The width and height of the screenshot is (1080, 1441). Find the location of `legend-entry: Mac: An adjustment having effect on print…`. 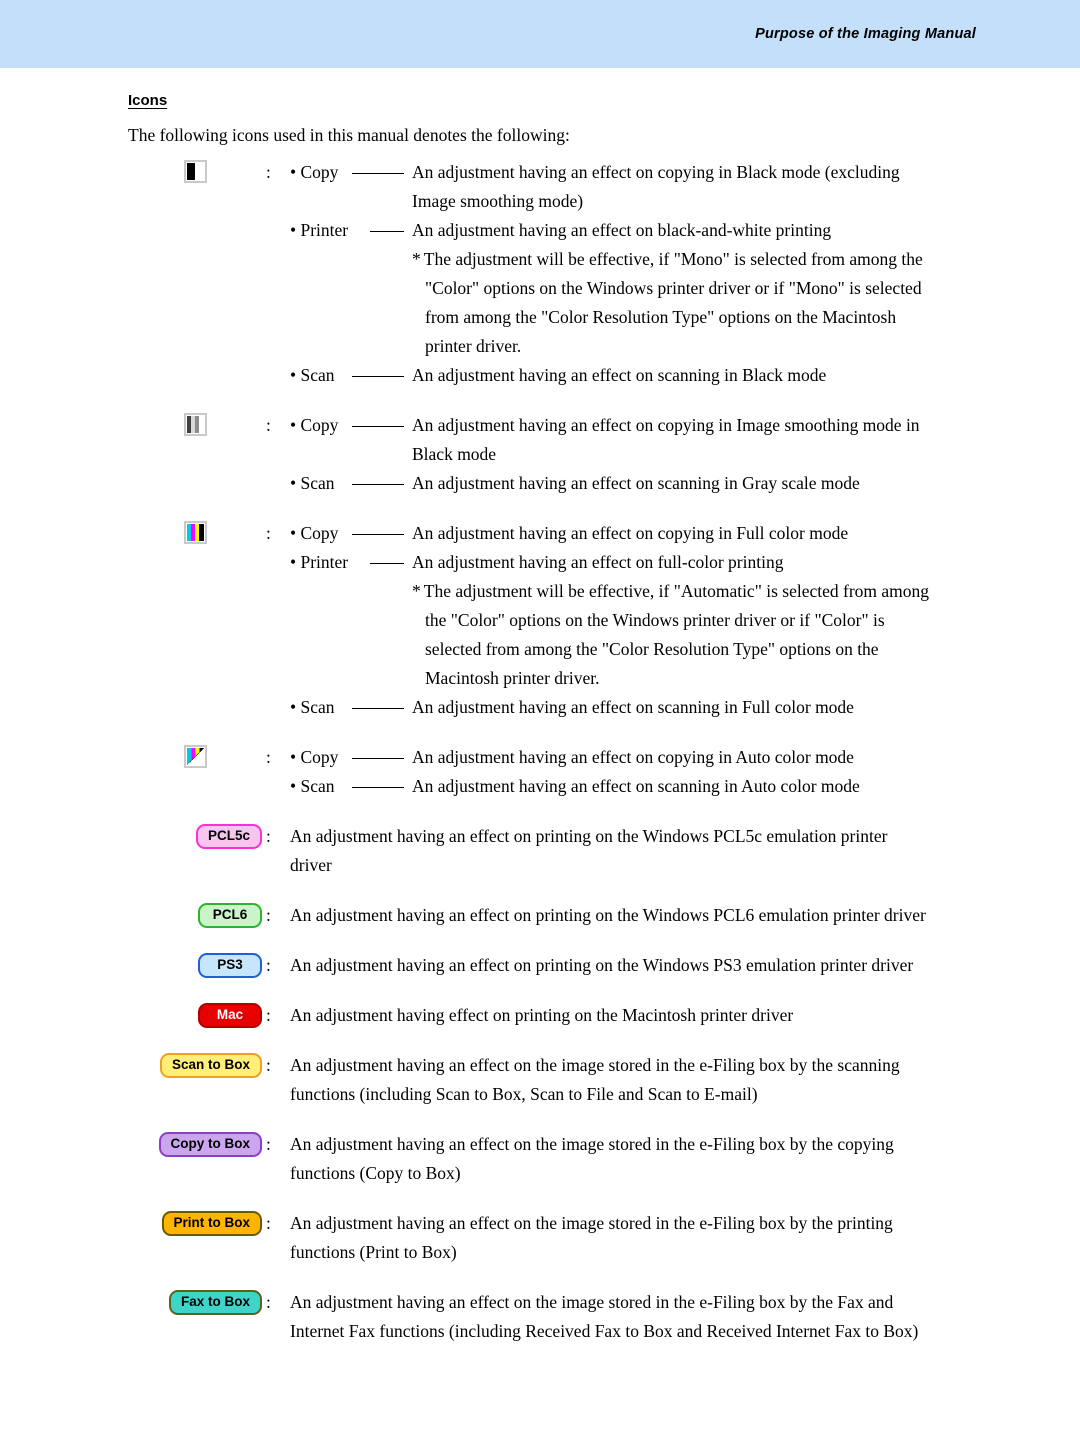

legend-entry: Mac: An adjustment having effect on print… is located at coordinates (540, 1015).